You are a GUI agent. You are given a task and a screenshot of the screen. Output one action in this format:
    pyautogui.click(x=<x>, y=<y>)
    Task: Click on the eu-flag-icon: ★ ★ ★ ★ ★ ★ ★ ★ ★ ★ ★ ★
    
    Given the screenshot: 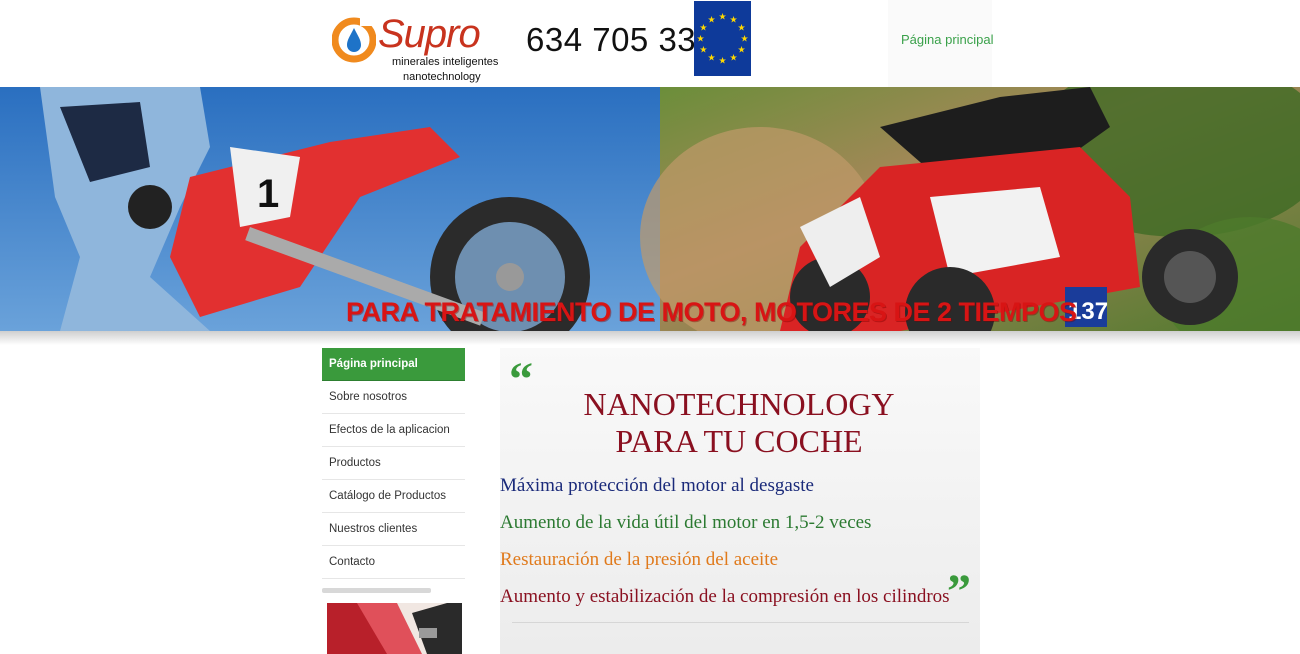 What is the action you would take?
    pyautogui.click(x=722, y=38)
    